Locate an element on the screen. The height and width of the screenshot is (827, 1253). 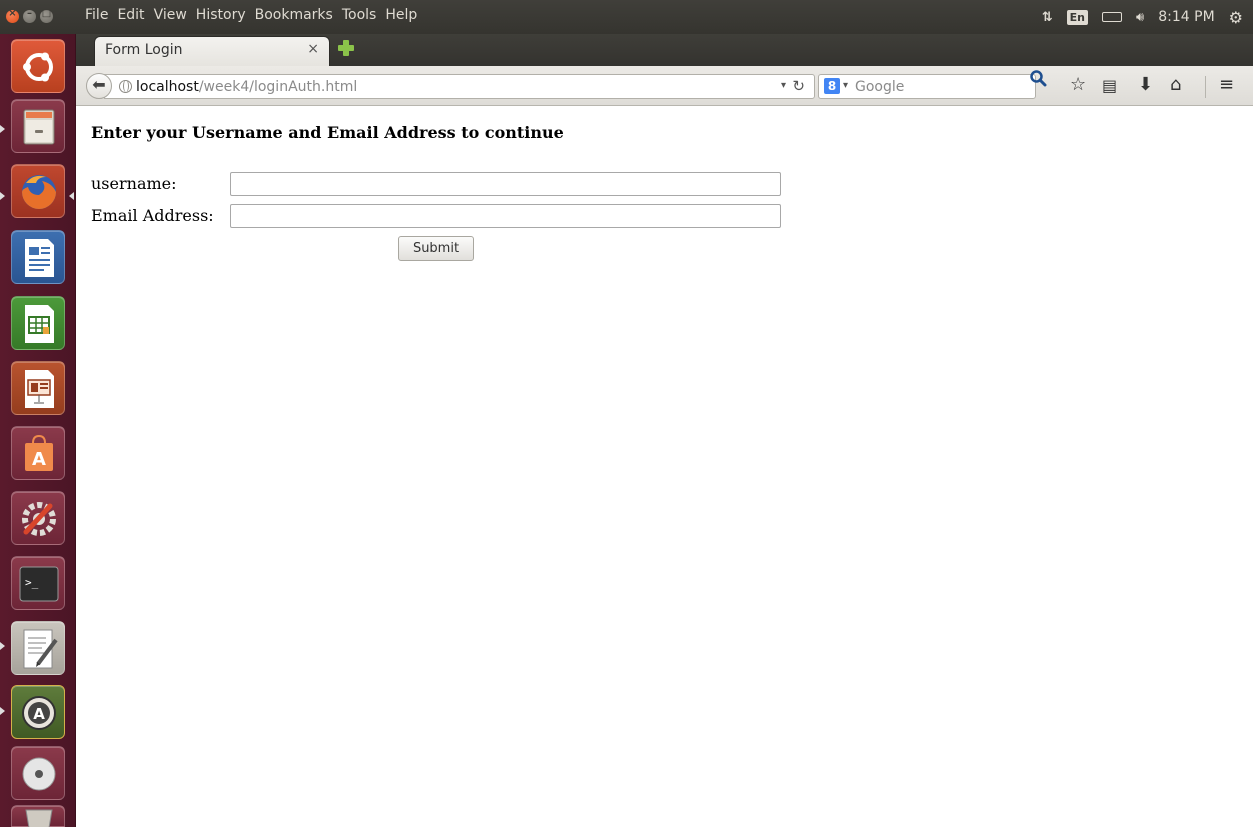
window-close-button: × is located at coordinates (12, 15).